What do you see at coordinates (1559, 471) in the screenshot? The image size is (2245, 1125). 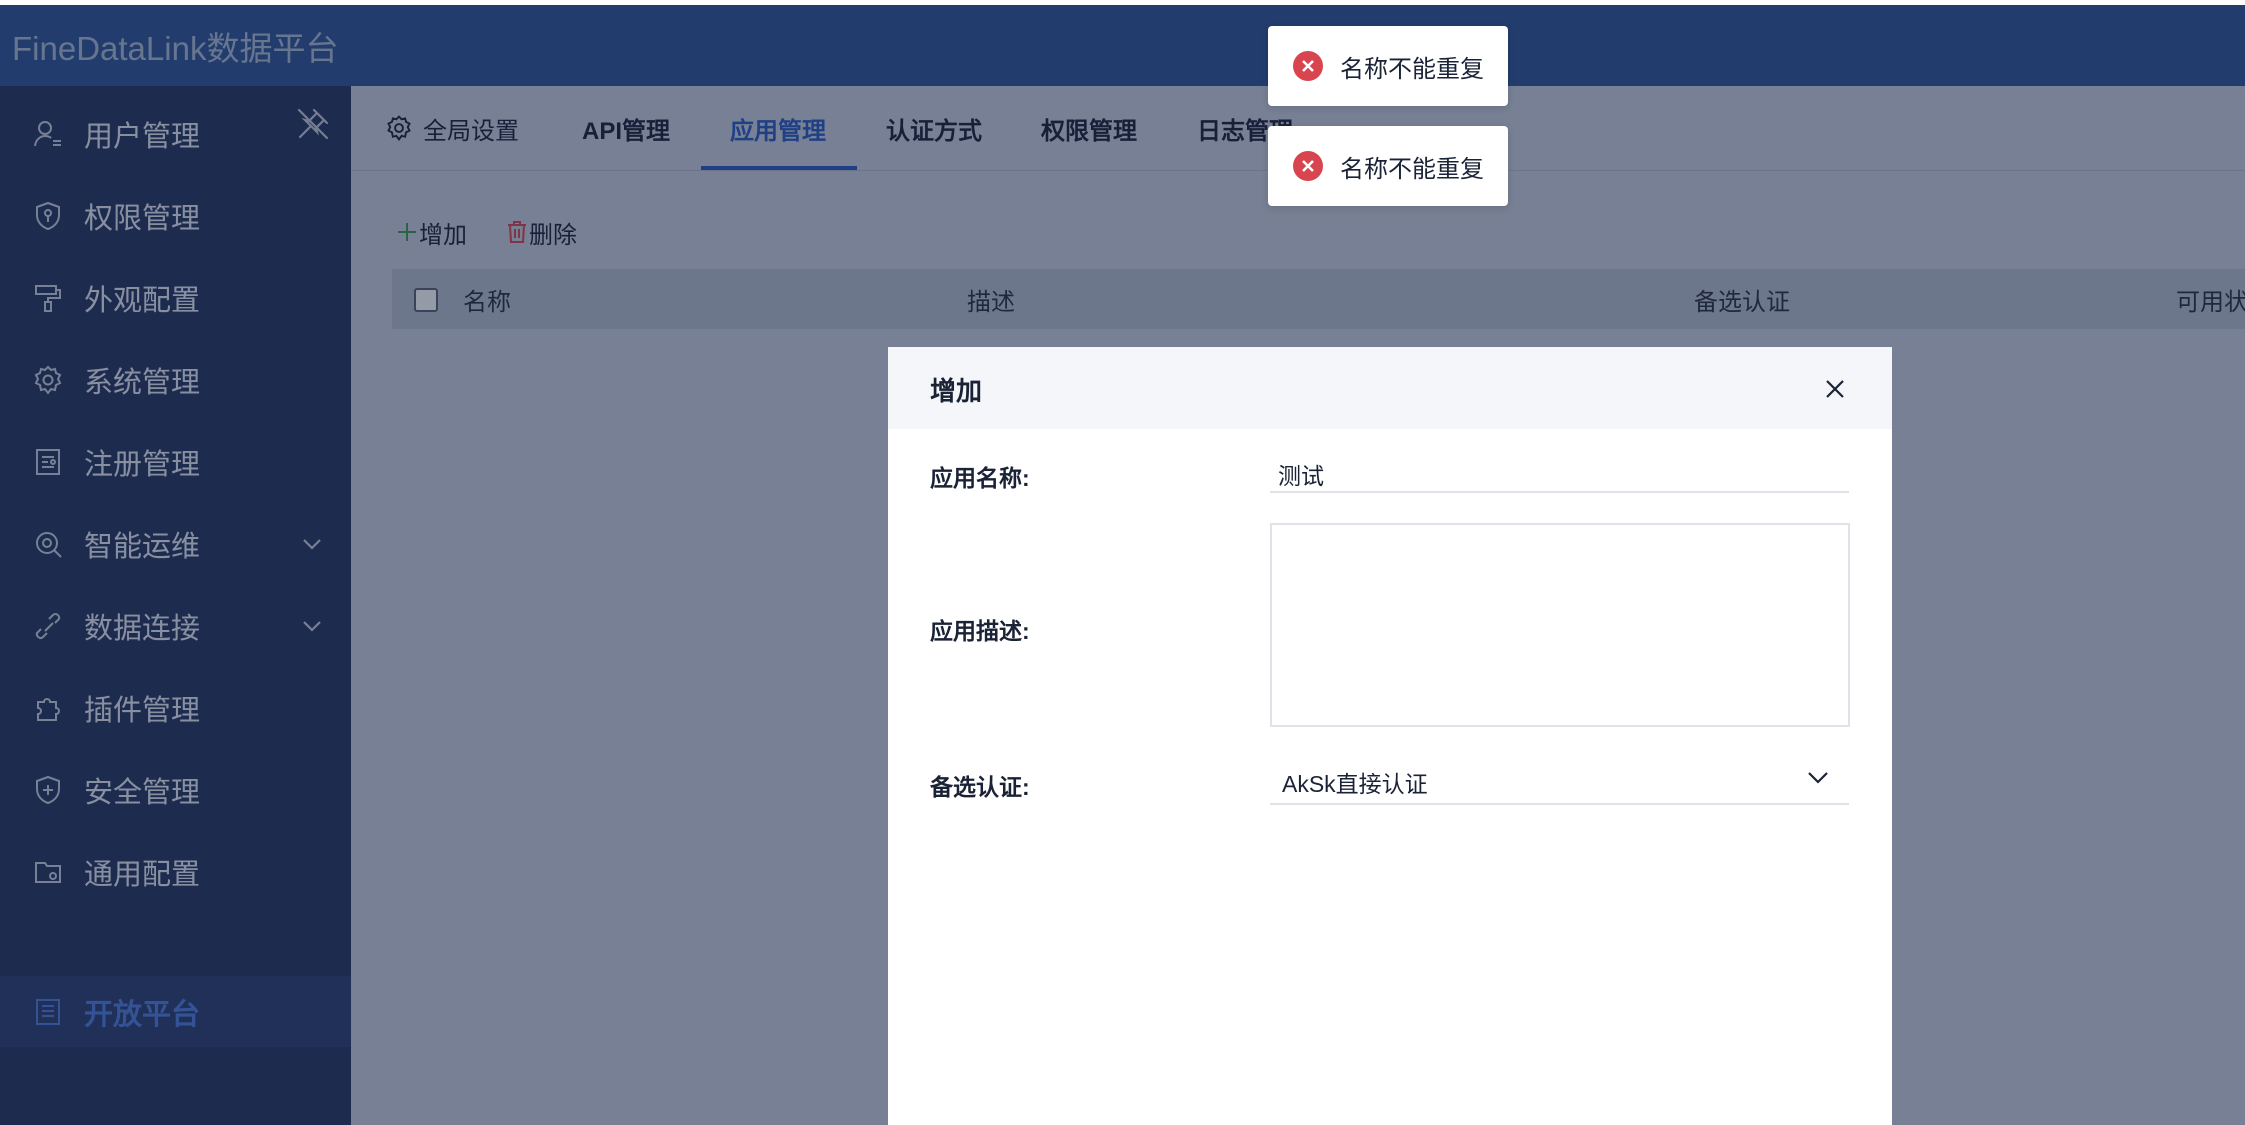 I see `app-name-input: 测试` at bounding box center [1559, 471].